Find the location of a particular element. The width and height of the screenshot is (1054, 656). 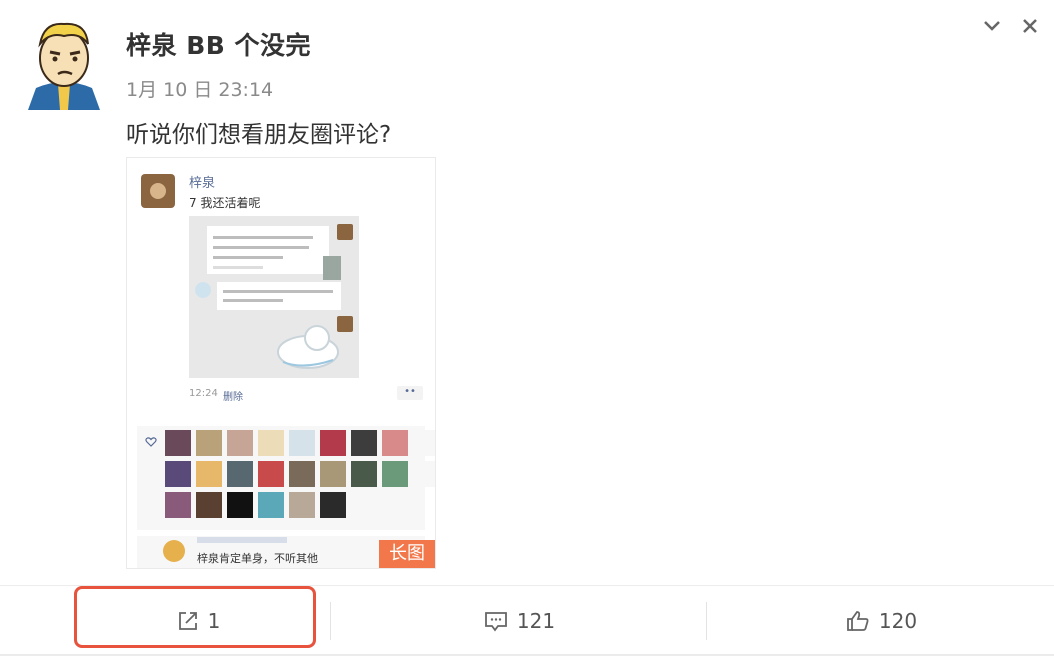

image-comment-text: 梓泉肯定单身，不听其他 is located at coordinates (257, 558).